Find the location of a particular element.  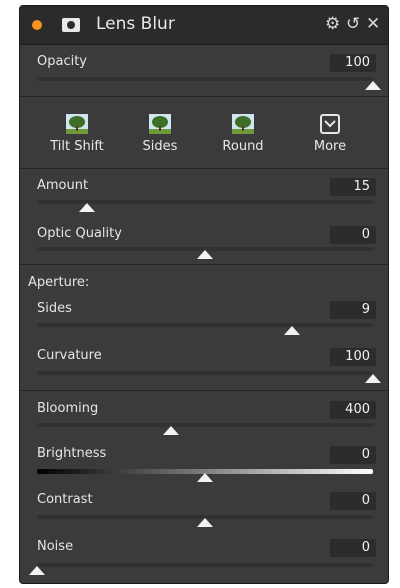

amount-slider-track is located at coordinates (205, 206).